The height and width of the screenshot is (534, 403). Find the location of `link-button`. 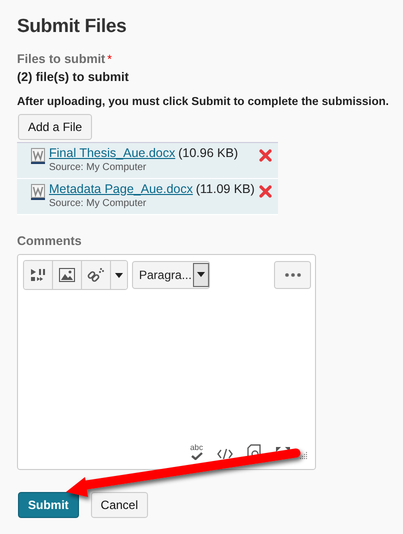

link-button is located at coordinates (96, 275).